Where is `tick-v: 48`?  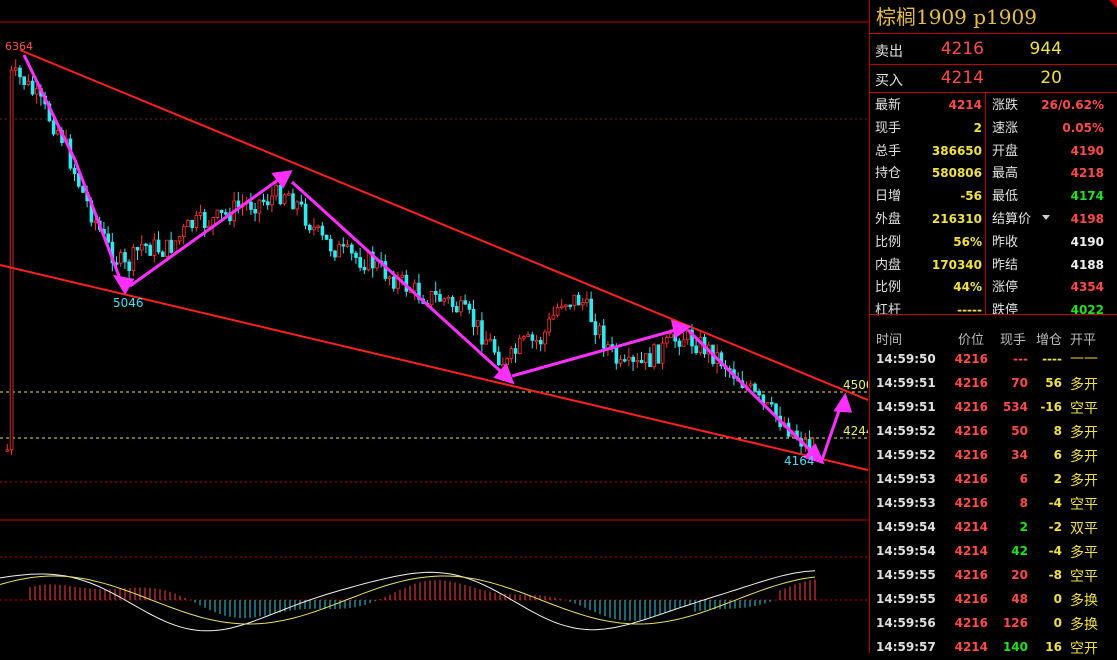
tick-v: 48 is located at coordinates (1019, 599).